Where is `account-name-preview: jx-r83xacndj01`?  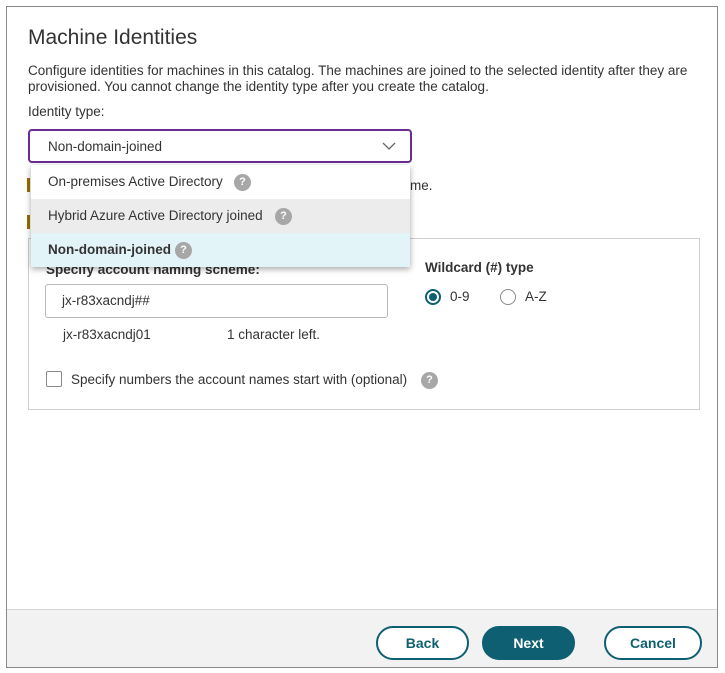 account-name-preview: jx-r83xacndj01 is located at coordinates (107, 334).